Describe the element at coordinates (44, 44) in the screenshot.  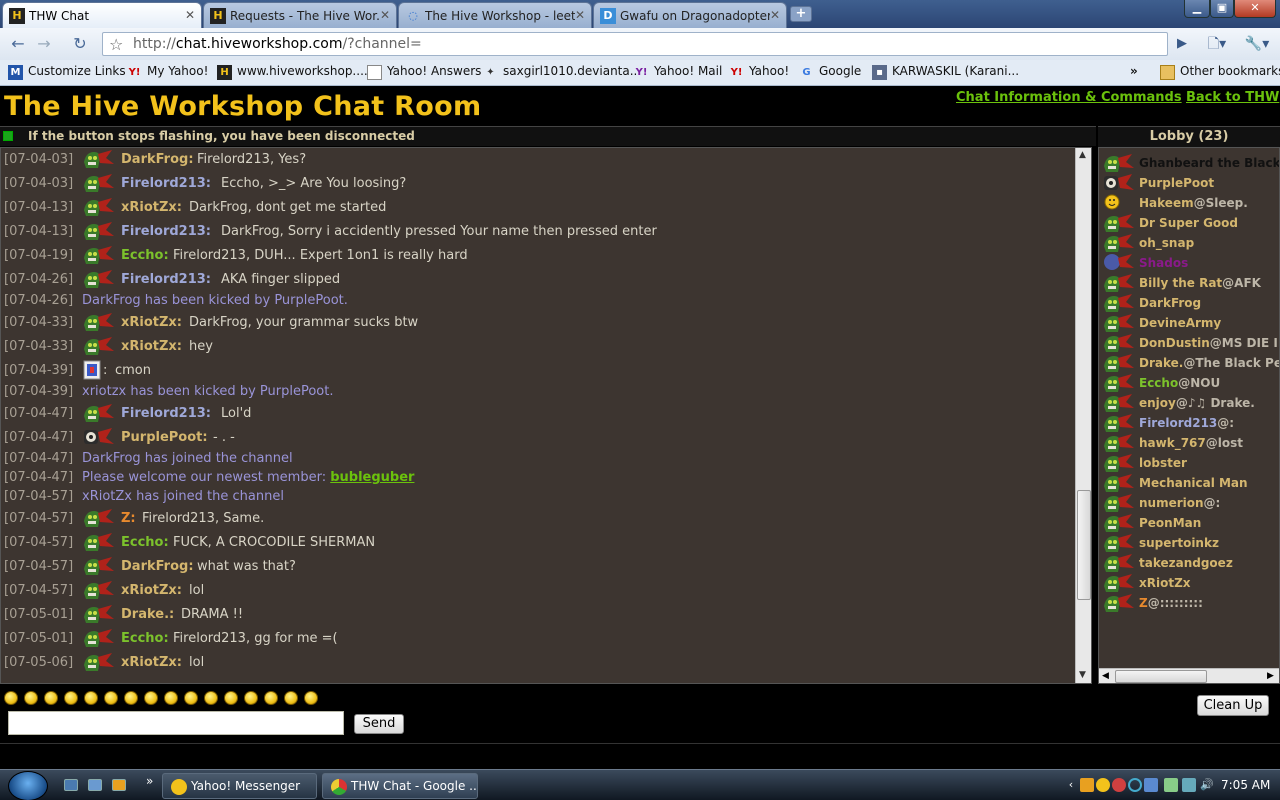
I see `forward-arrow-icon: →` at that location.